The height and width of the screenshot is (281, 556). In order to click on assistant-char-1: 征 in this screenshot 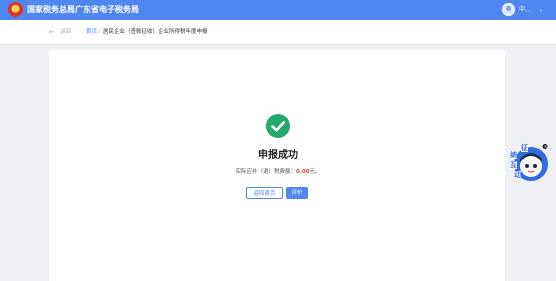, I will do `click(524, 148)`.